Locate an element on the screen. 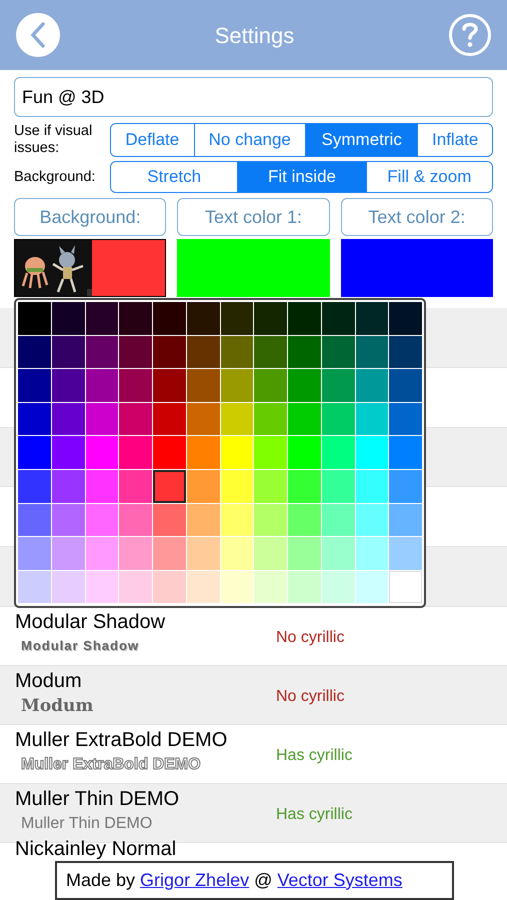 This screenshot has height=900, width=507. segment-option: Inflate is located at coordinates (454, 140).